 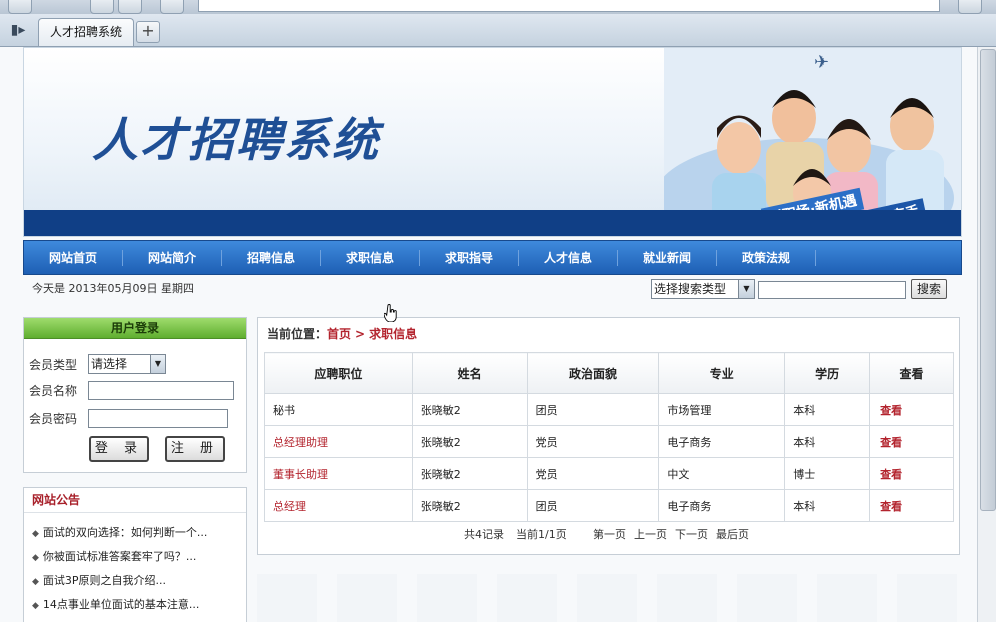 What do you see at coordinates (929, 289) in the screenshot?
I see `search-button: 搜索` at bounding box center [929, 289].